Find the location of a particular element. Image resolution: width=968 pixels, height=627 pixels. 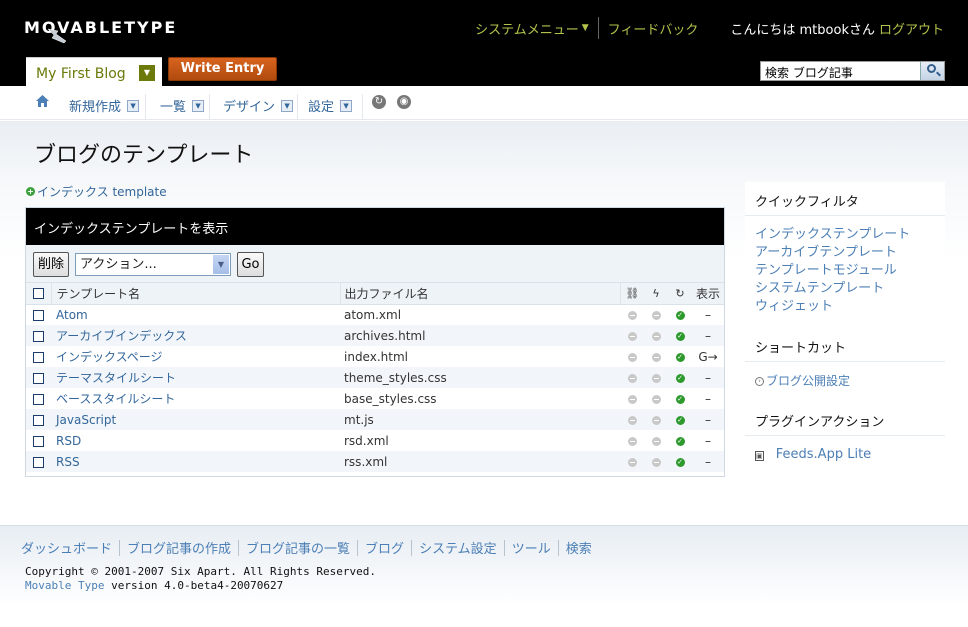

table-row: インデックスページ index.html ✓ G→ is located at coordinates (375, 356).